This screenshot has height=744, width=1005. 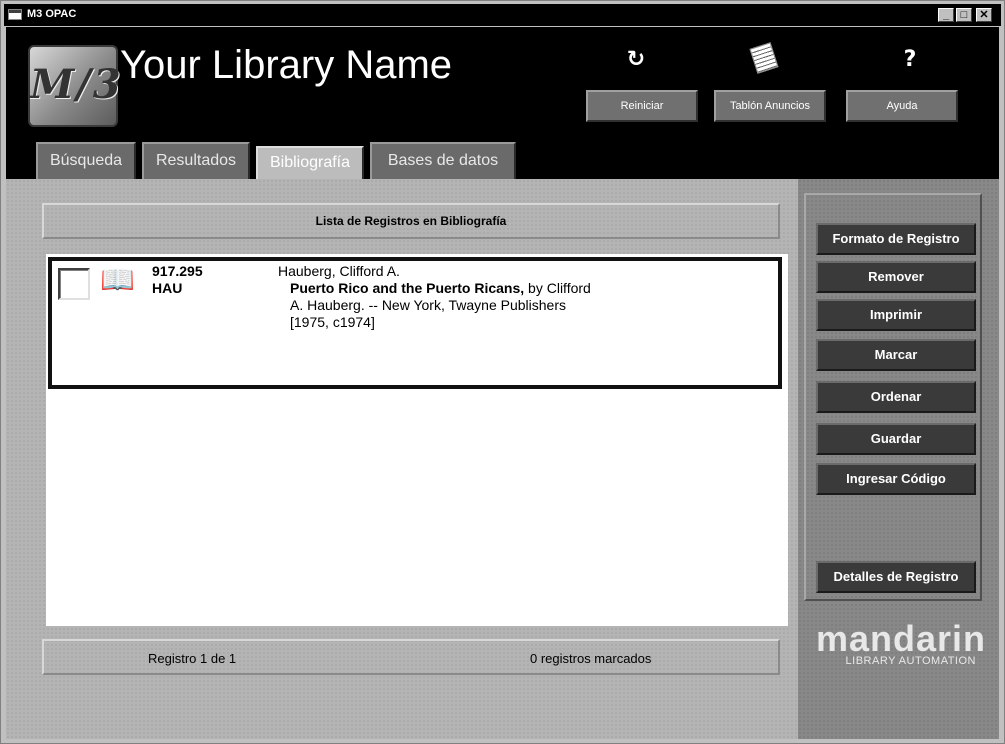 I want to click on remove-button: Remover, so click(x=896, y=277).